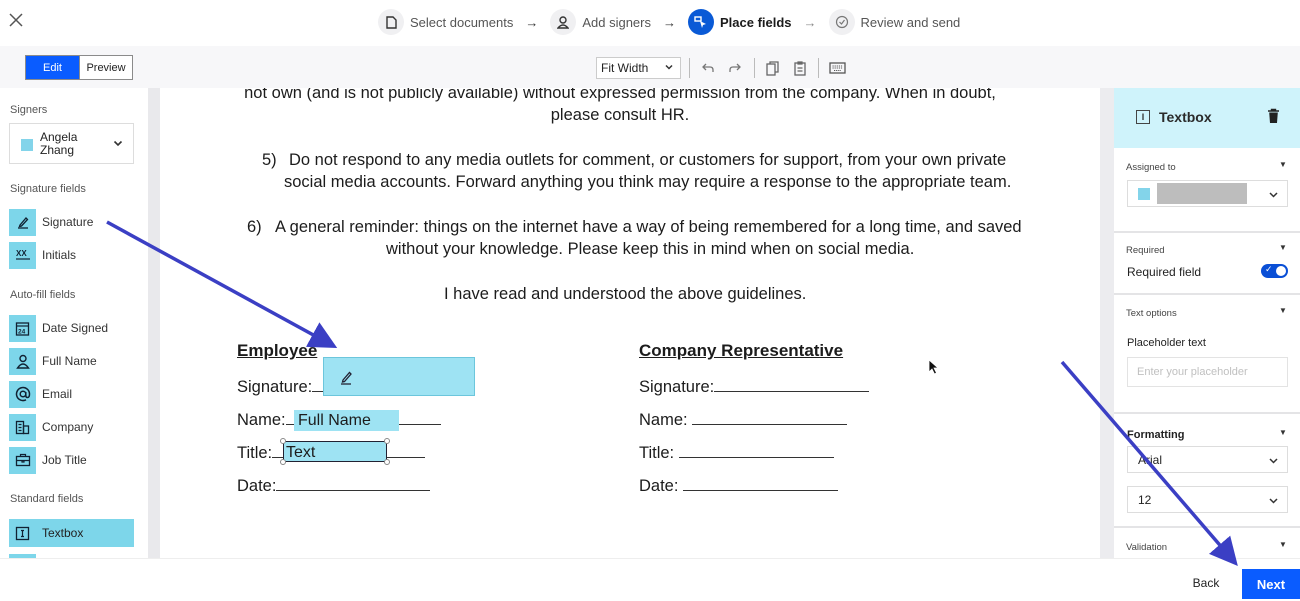 The height and width of the screenshot is (601, 1300). What do you see at coordinates (1207, 499) in the screenshot?
I see `font-size-select: 12` at bounding box center [1207, 499].